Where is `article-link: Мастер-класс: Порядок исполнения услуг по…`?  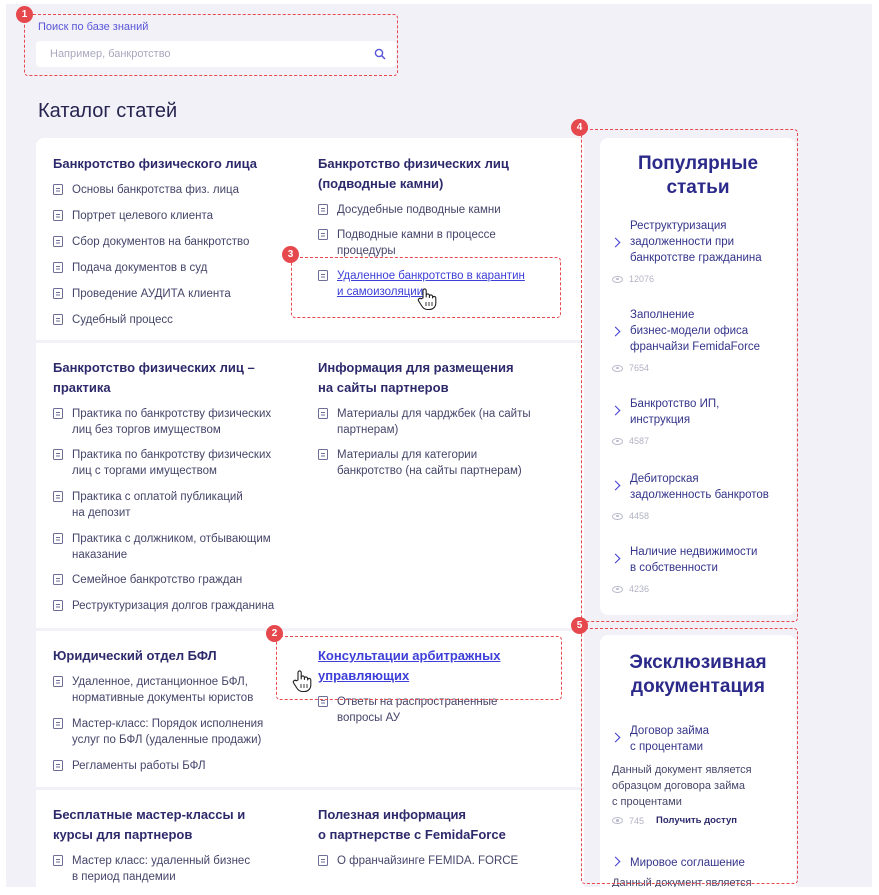
article-link: Мастер-класс: Порядок исполнения услуг по… is located at coordinates (158, 732).